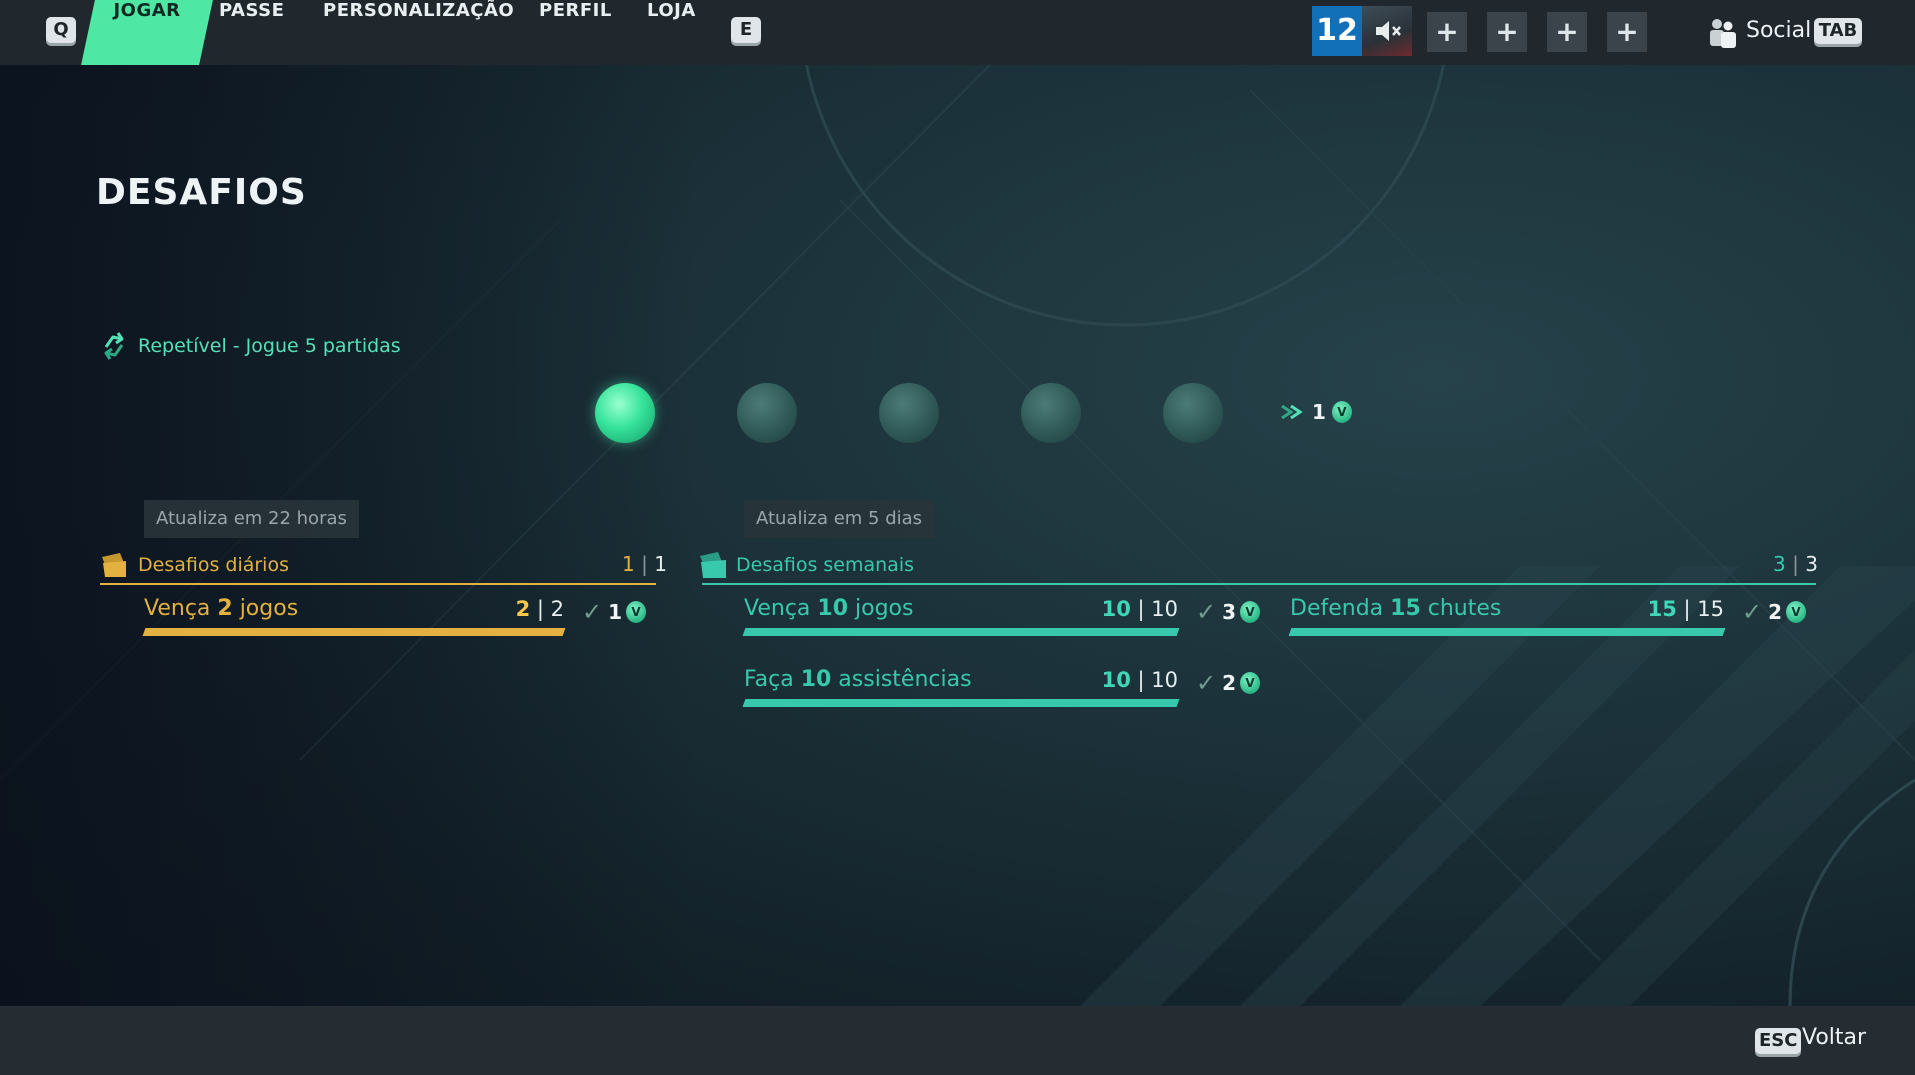  Describe the element at coordinates (1447, 32) in the screenshot. I see `party-slot-1: +` at that location.